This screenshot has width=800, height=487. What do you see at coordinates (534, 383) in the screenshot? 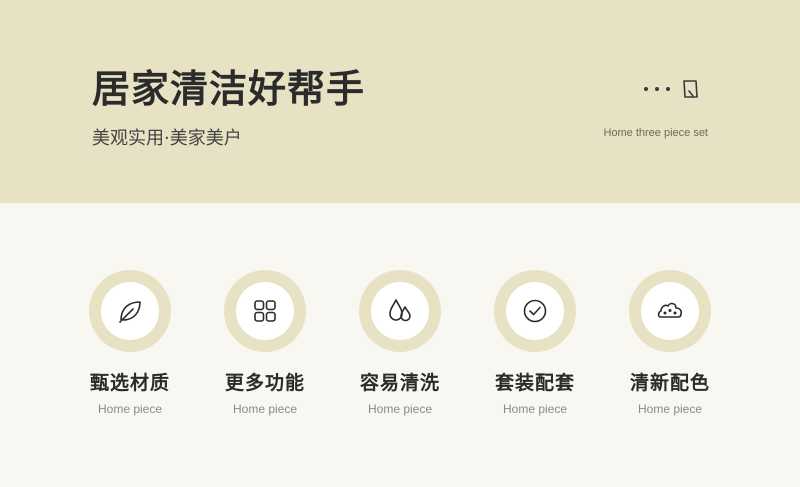
I see `feature-title: 套装配套` at bounding box center [534, 383].